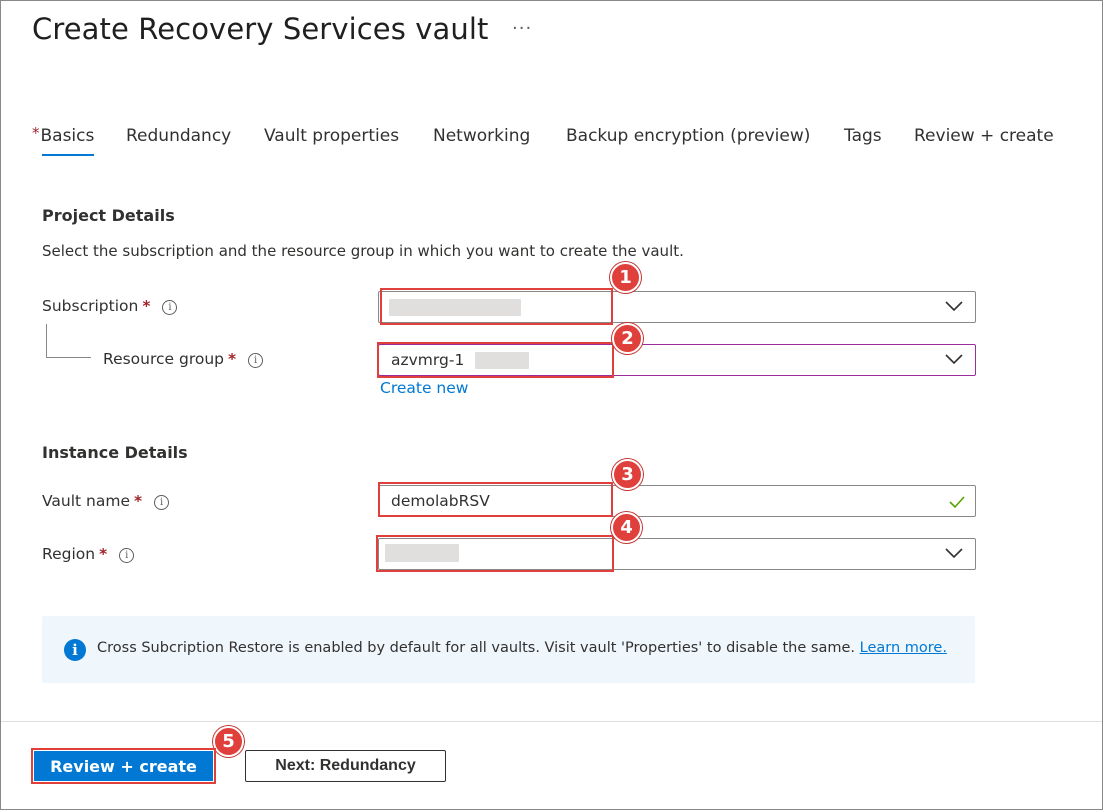 The height and width of the screenshot is (810, 1103). What do you see at coordinates (69, 554) in the screenshot?
I see `region-label-text: Region` at bounding box center [69, 554].